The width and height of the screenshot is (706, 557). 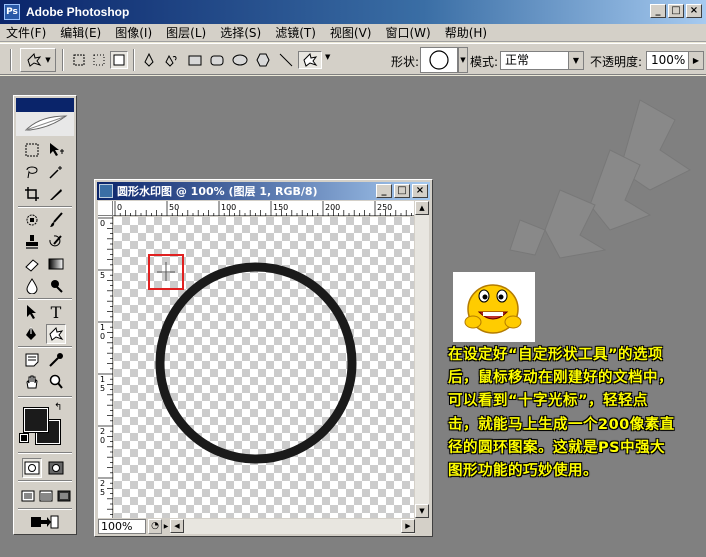 I want to click on document-status-bar: 100% ◔ ▶ ◀ ▶, so click(x=264, y=526).